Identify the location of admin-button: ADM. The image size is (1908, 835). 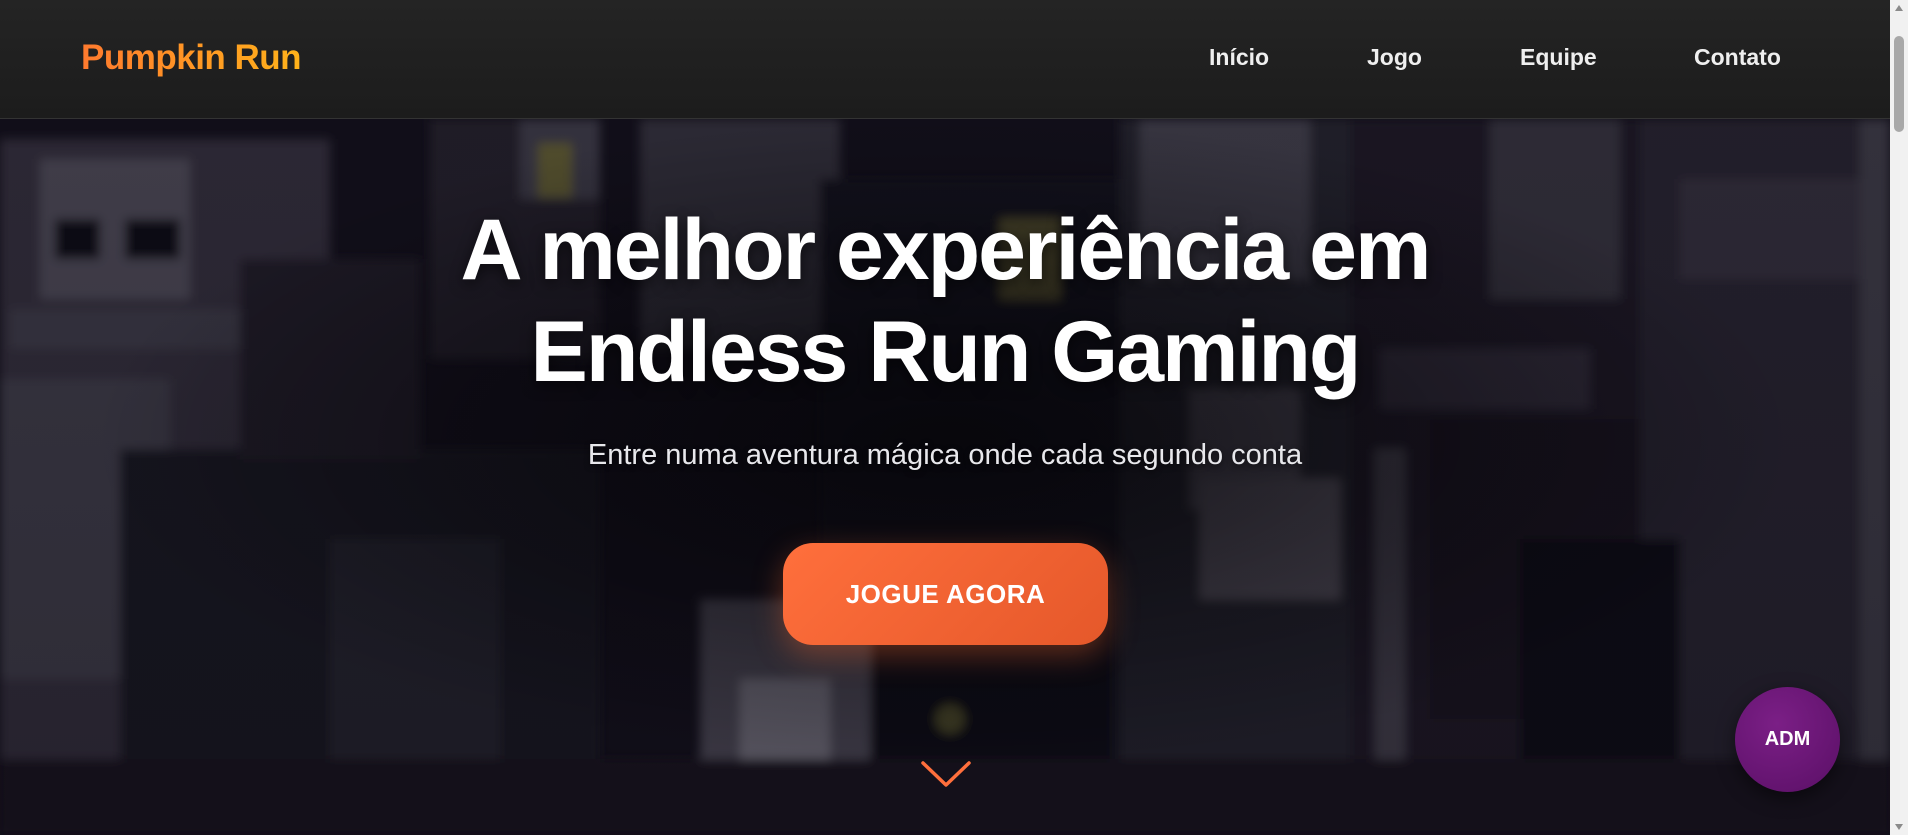
(1787, 739).